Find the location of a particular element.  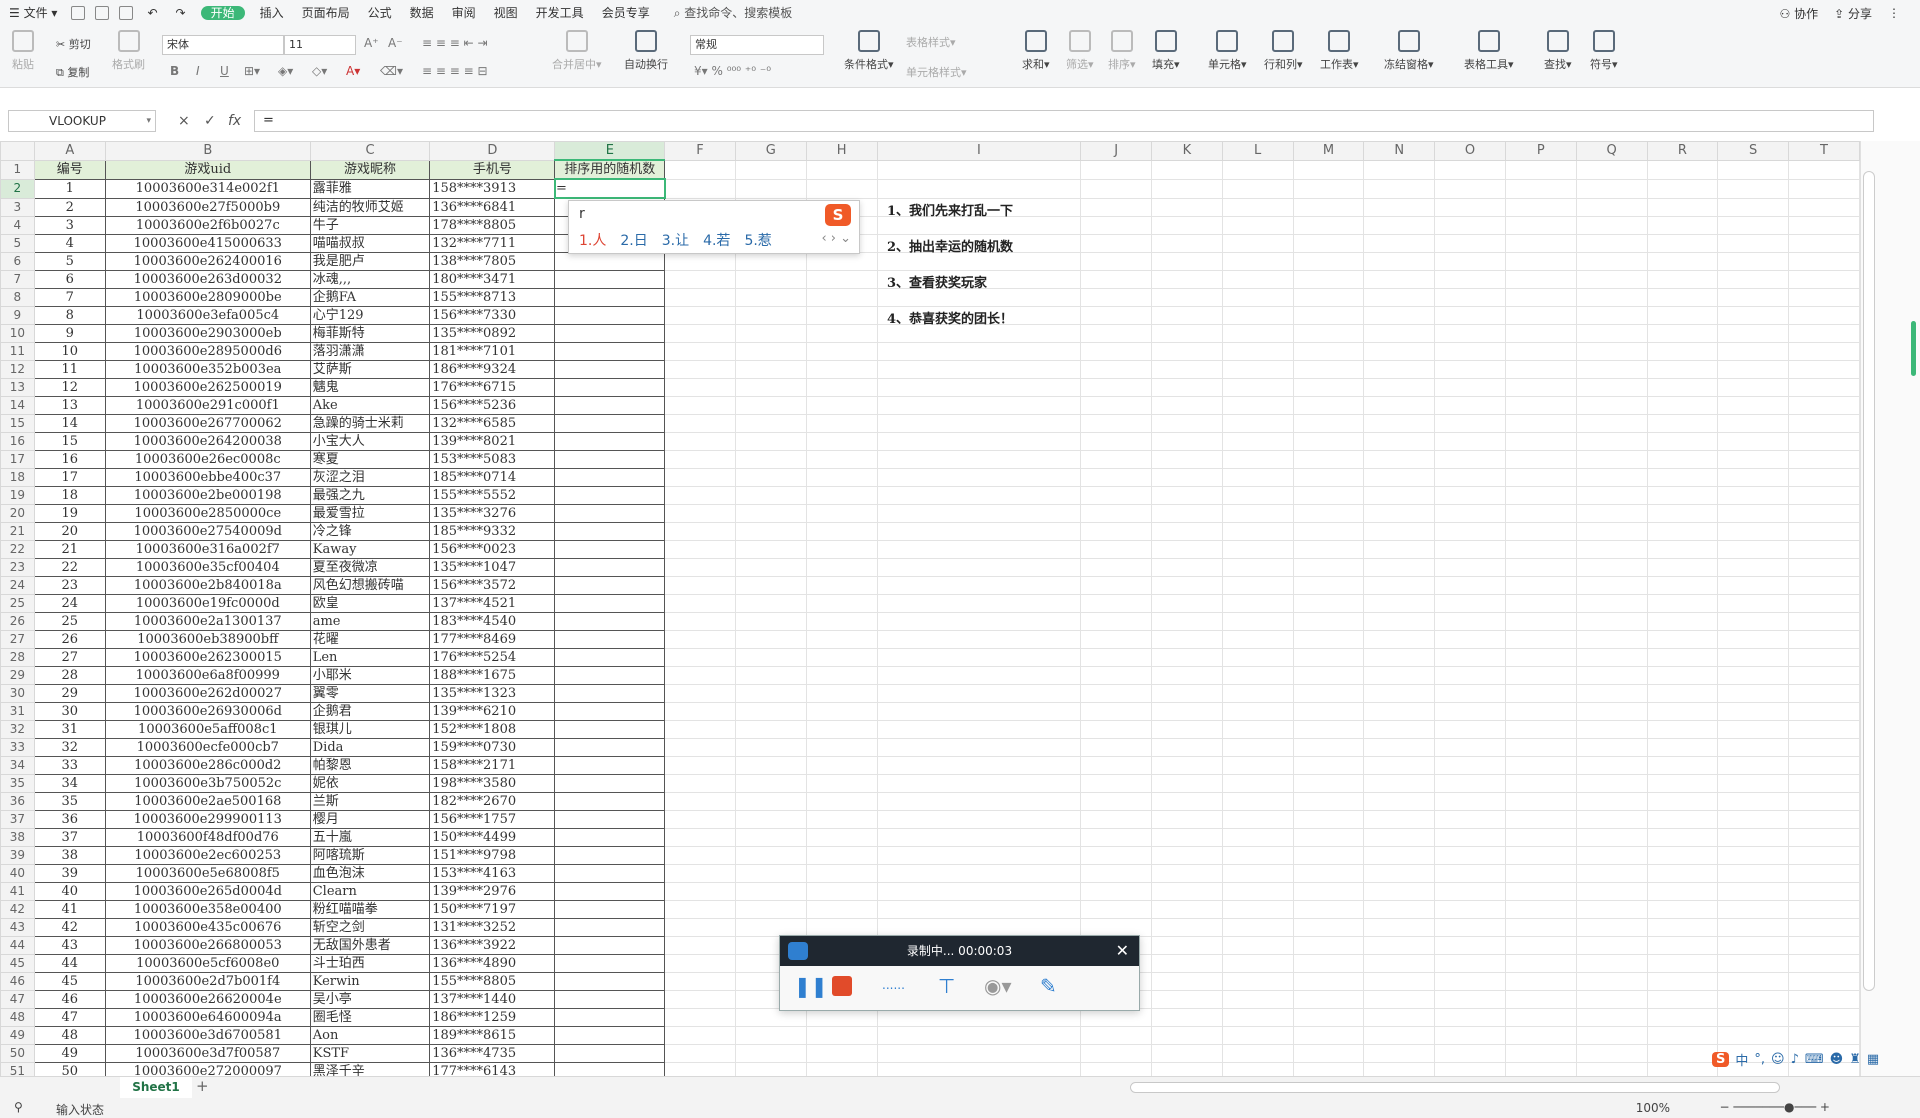

phone-cell: 136****3922 is located at coordinates (492, 945).